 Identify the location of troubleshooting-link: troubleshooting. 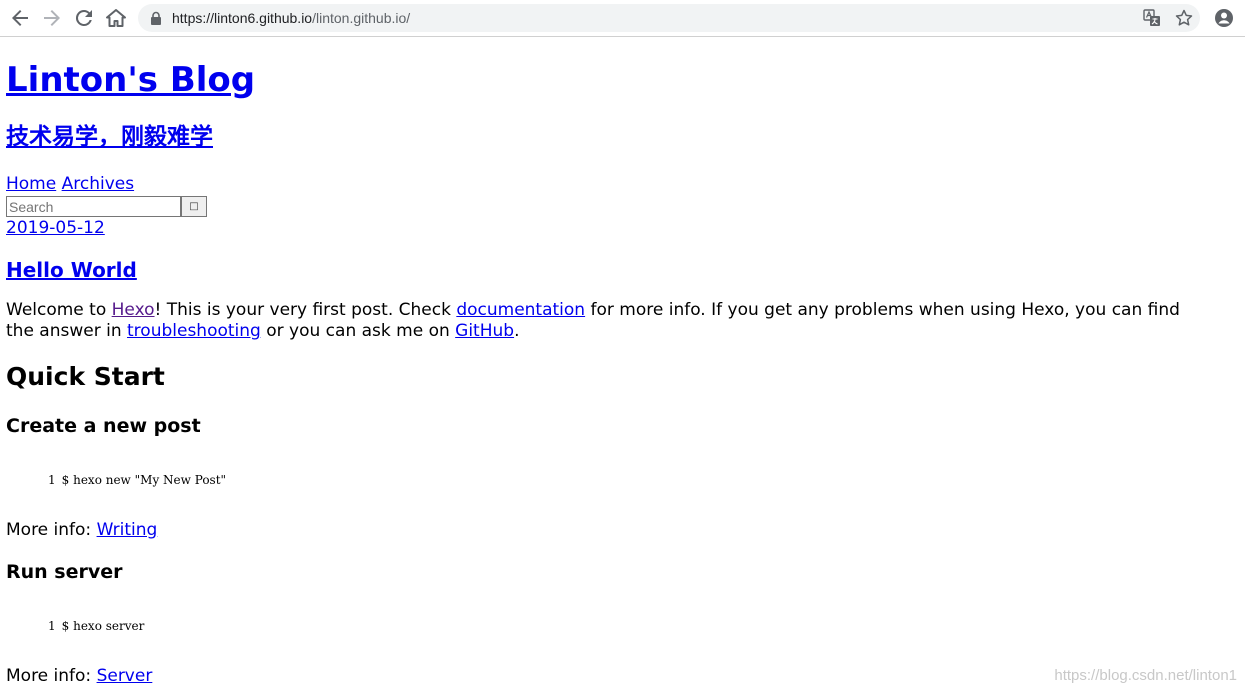
(194, 331).